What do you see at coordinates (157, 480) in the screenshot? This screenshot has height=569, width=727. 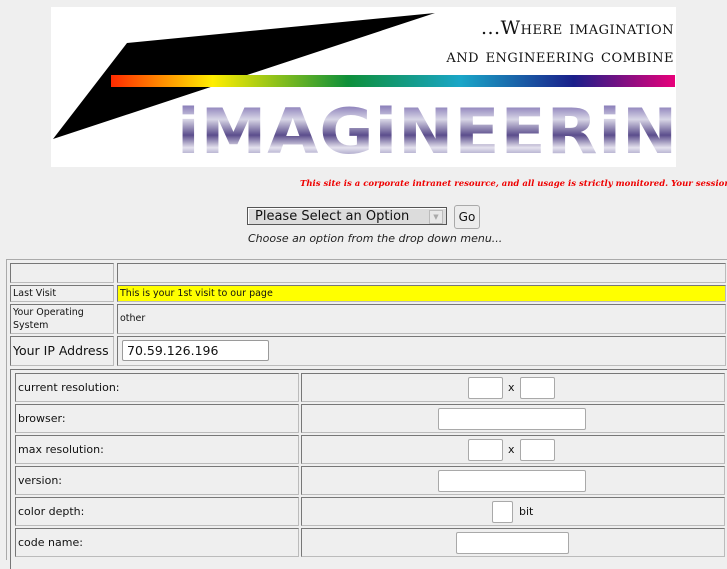 I see `version-label-cell: version:` at bounding box center [157, 480].